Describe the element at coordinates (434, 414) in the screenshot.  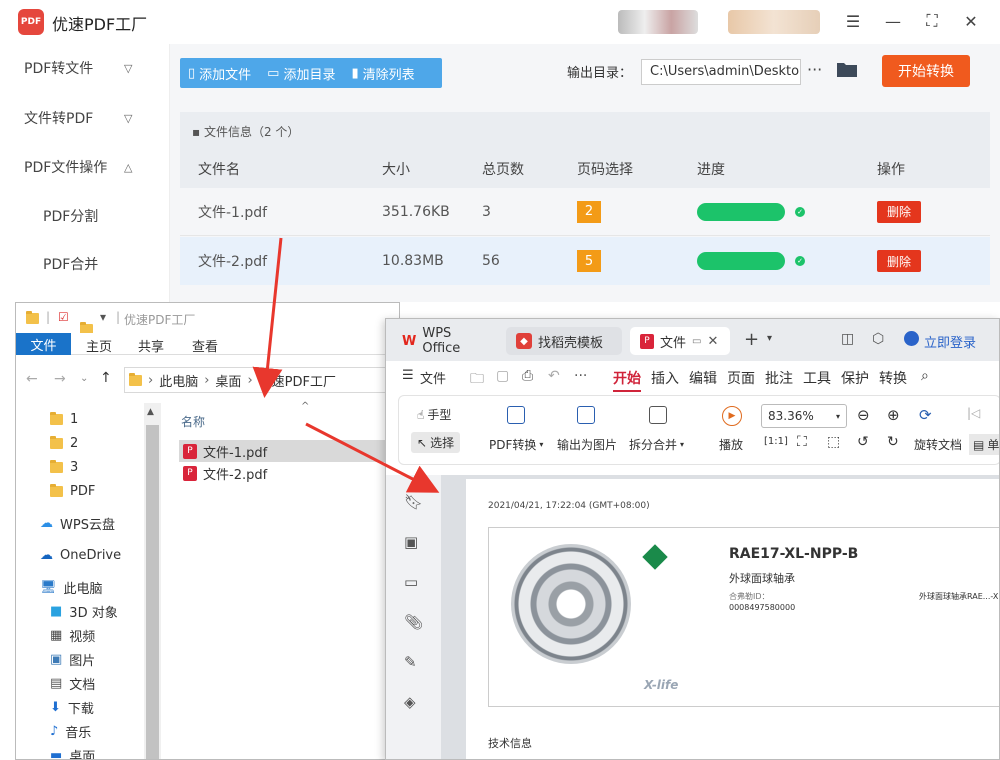
I see `hand-tool-button: ☝ 手型` at that location.